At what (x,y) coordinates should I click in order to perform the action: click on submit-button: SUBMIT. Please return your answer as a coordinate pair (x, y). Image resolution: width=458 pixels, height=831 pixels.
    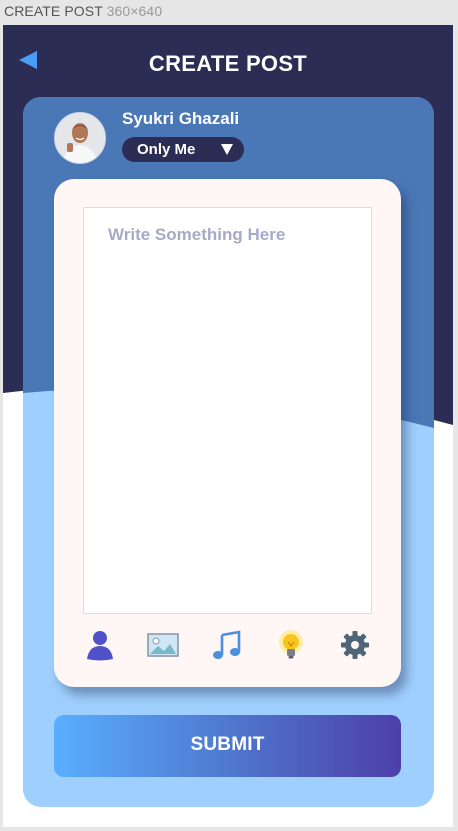
    Looking at the image, I should click on (227, 746).